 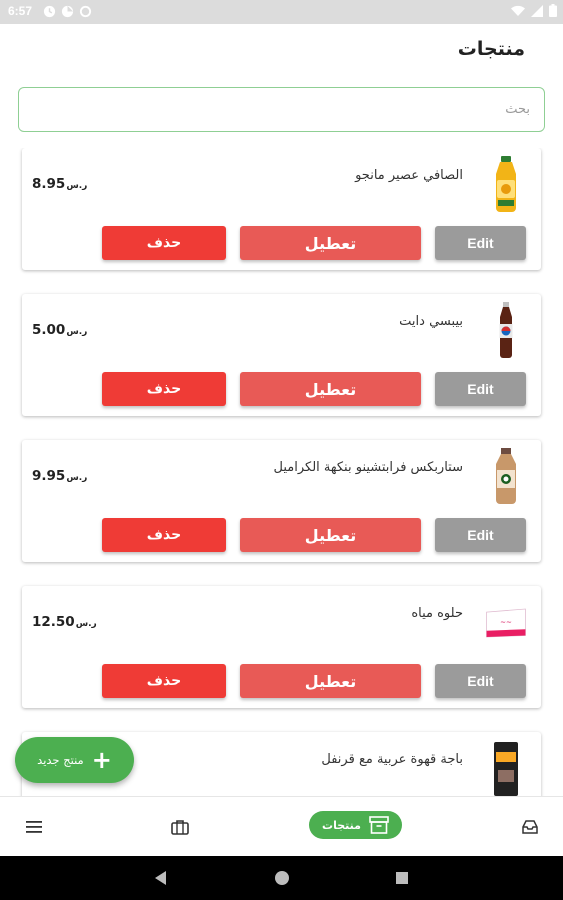 I want to click on bottom-nav: منتجات, so click(x=281, y=826).